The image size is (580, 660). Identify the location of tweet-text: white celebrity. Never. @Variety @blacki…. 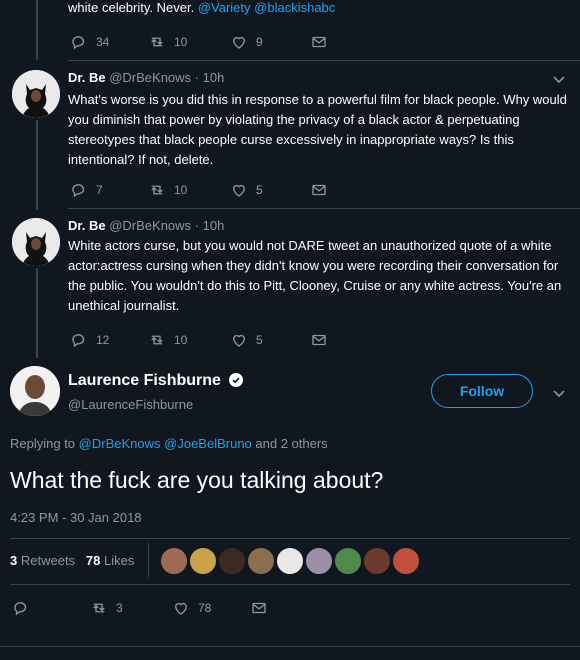
(318, 9).